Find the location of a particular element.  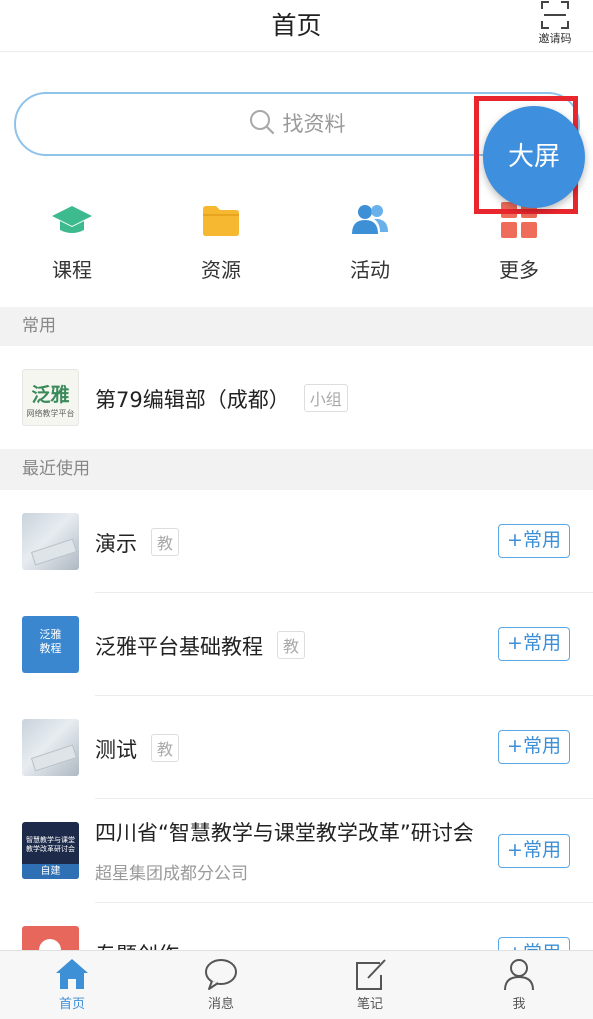

section-header-frequent: 常用 is located at coordinates (296, 326).